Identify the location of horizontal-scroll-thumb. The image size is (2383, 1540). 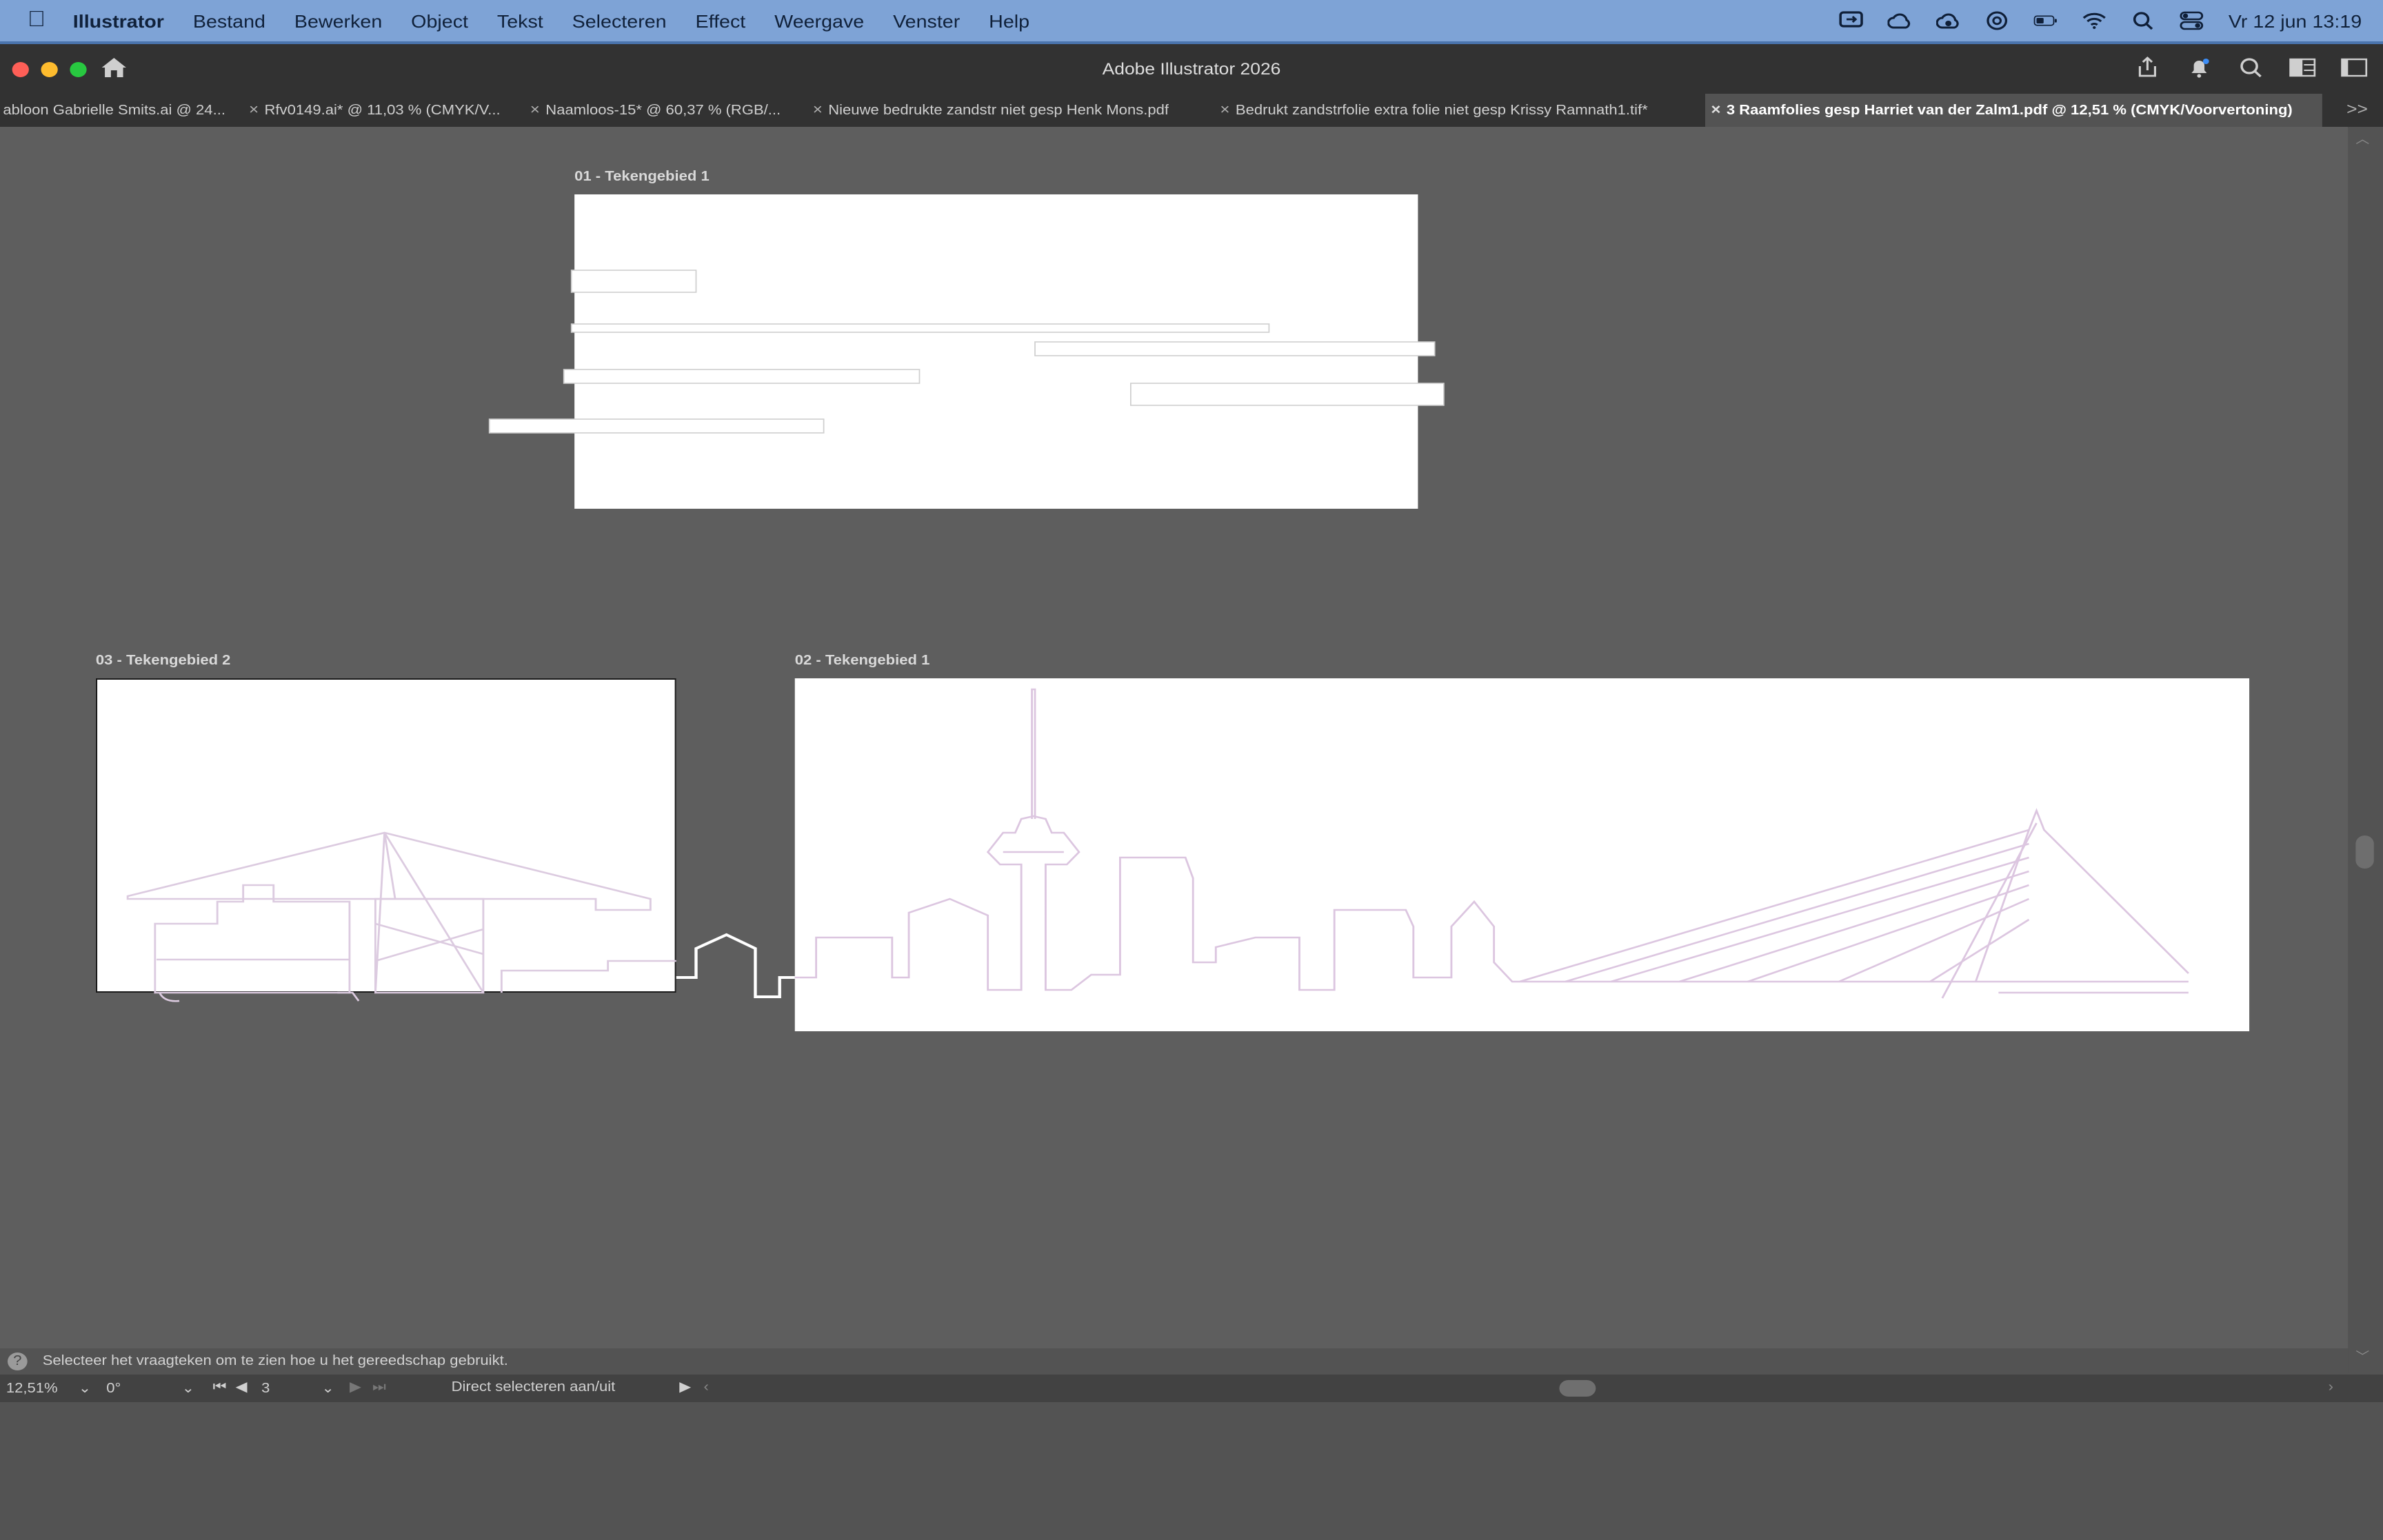
(1577, 1389).